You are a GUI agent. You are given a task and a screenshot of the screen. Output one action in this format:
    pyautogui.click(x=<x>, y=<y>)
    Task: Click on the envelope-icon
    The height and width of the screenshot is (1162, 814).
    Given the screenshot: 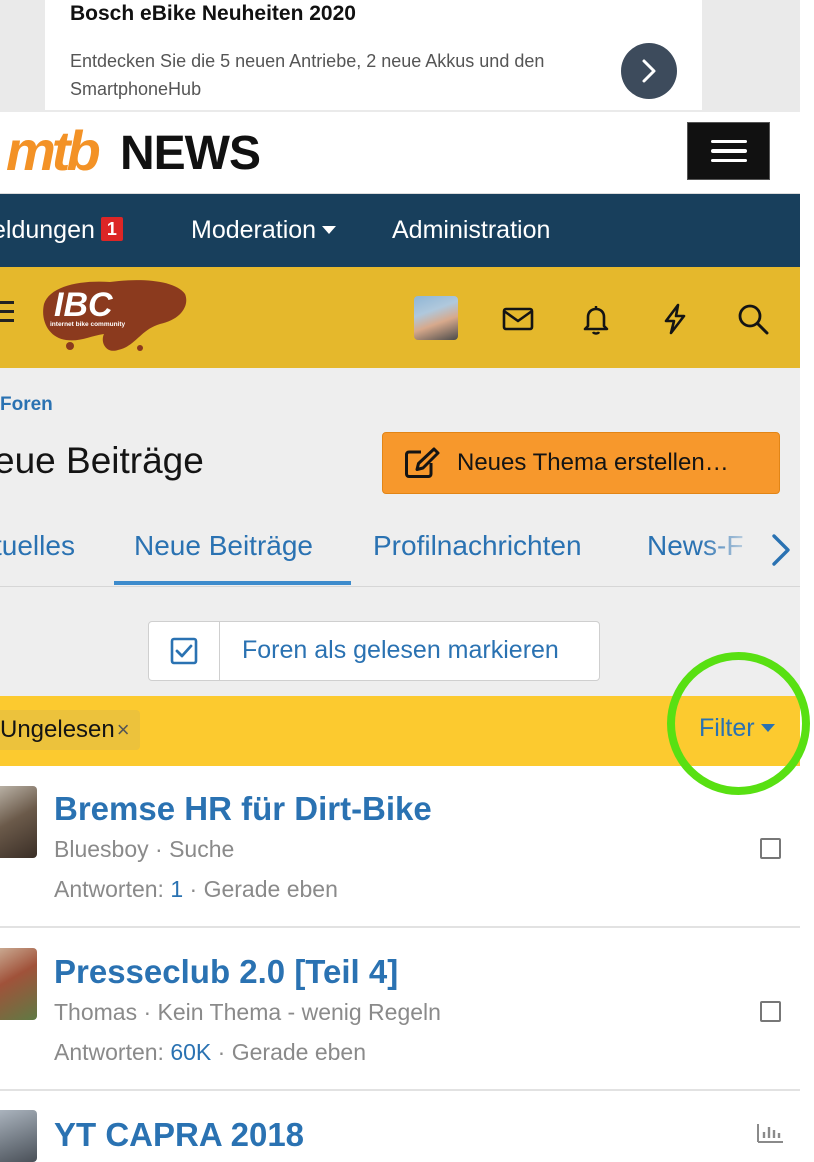 What is the action you would take?
    pyautogui.click(x=518, y=319)
    